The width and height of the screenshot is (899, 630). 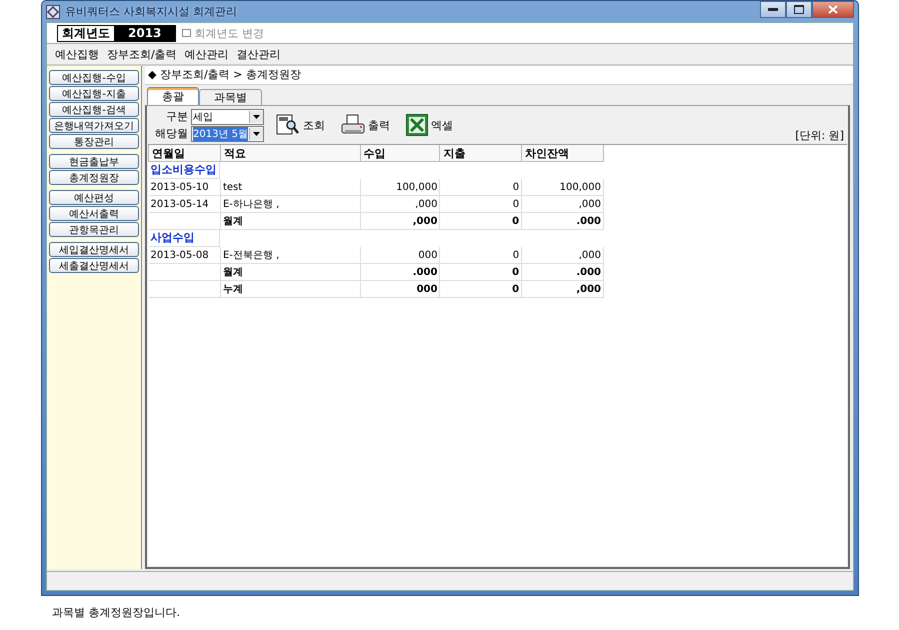 I want to click on filter-label: 해당월, so click(x=171, y=133).